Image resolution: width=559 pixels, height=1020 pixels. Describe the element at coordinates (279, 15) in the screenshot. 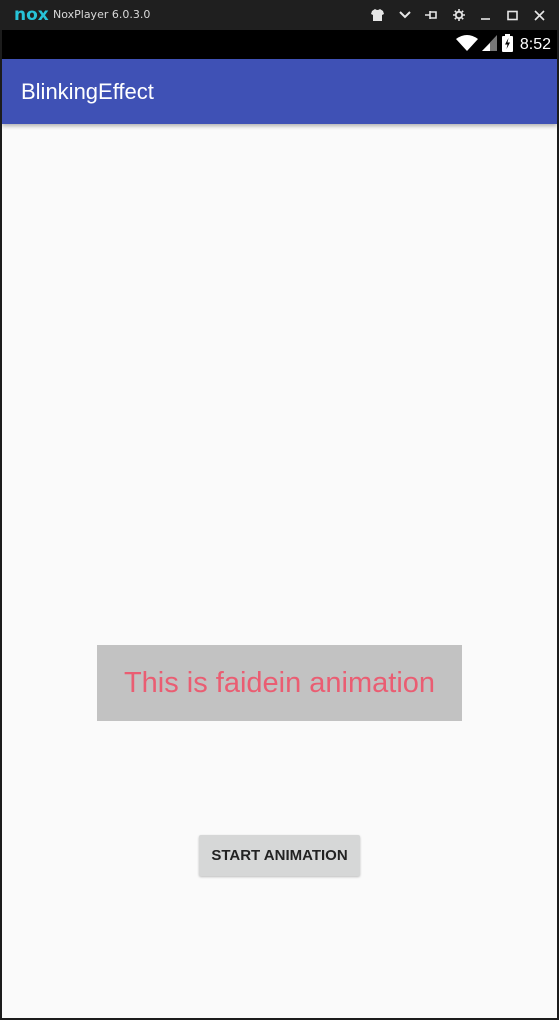

I see `emulator-titlebar: nox NoxPlayer 6.0.3.0` at that location.